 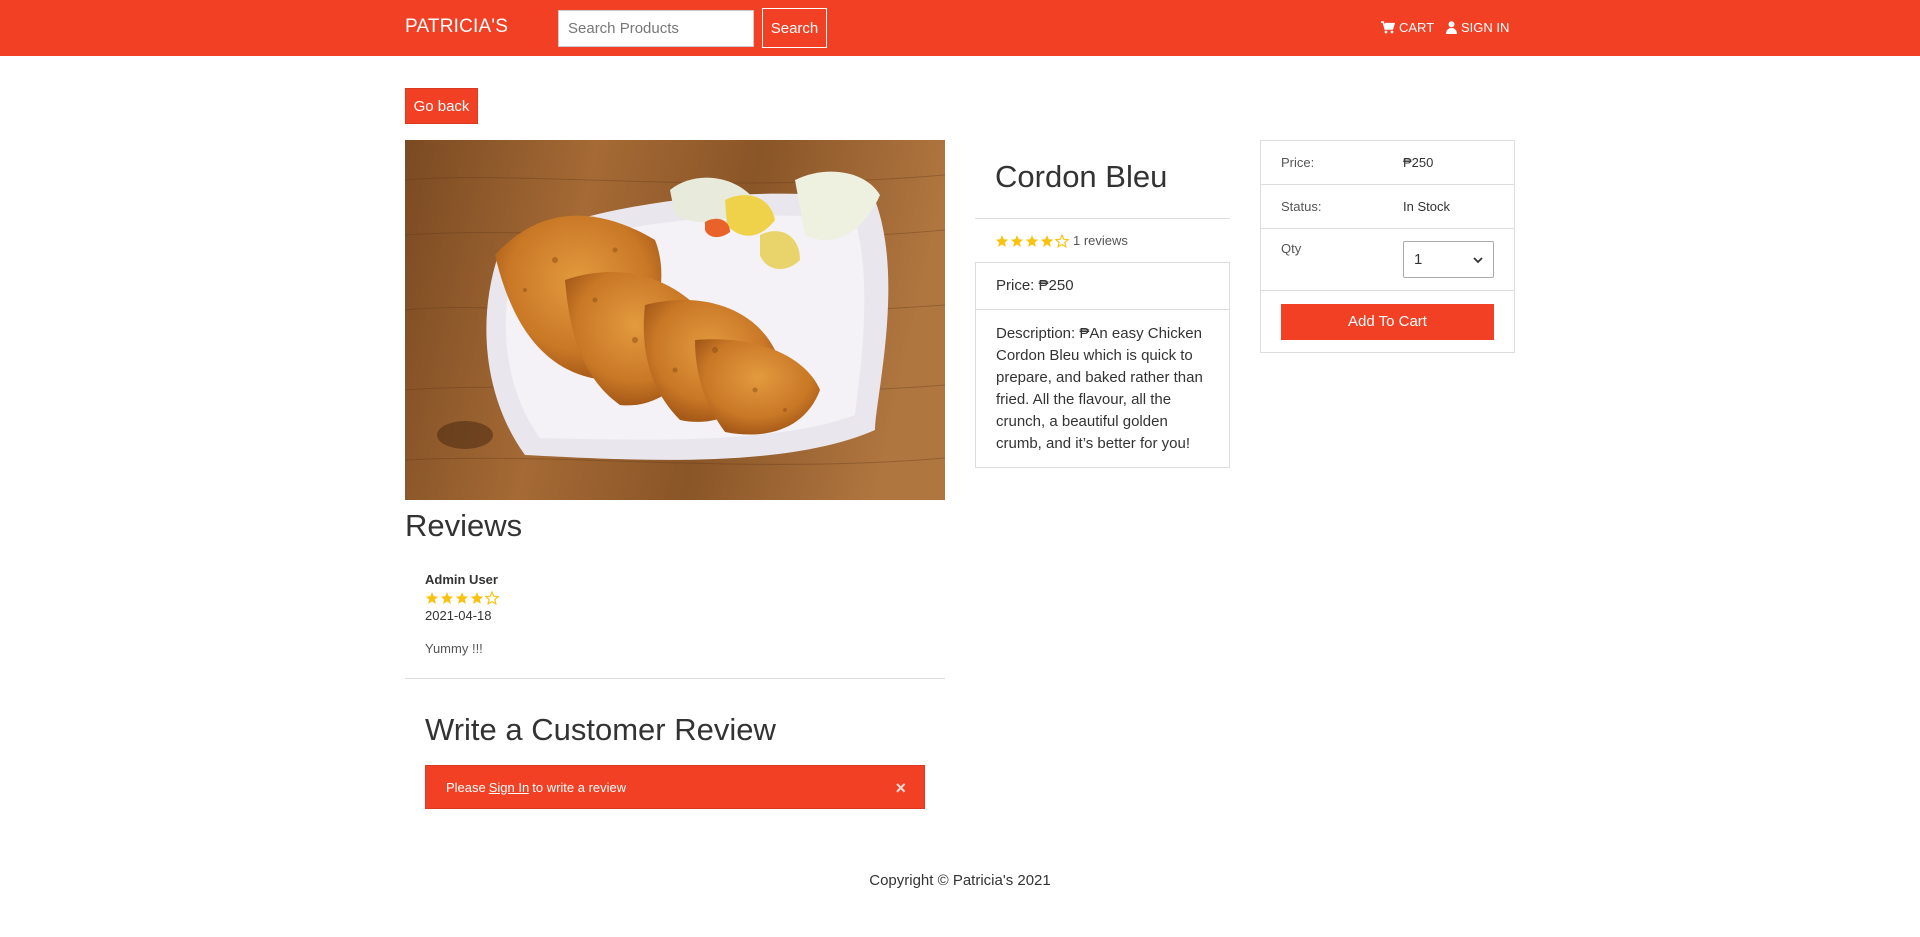 What do you see at coordinates (1426, 206) in the screenshot?
I see `status-value: In Stock` at bounding box center [1426, 206].